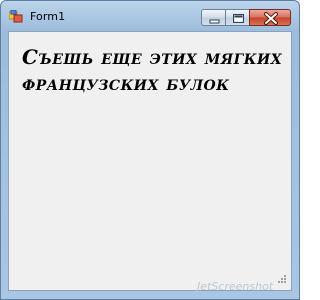  Describe the element at coordinates (16, 16) in the screenshot. I see `form-app-icon` at that location.